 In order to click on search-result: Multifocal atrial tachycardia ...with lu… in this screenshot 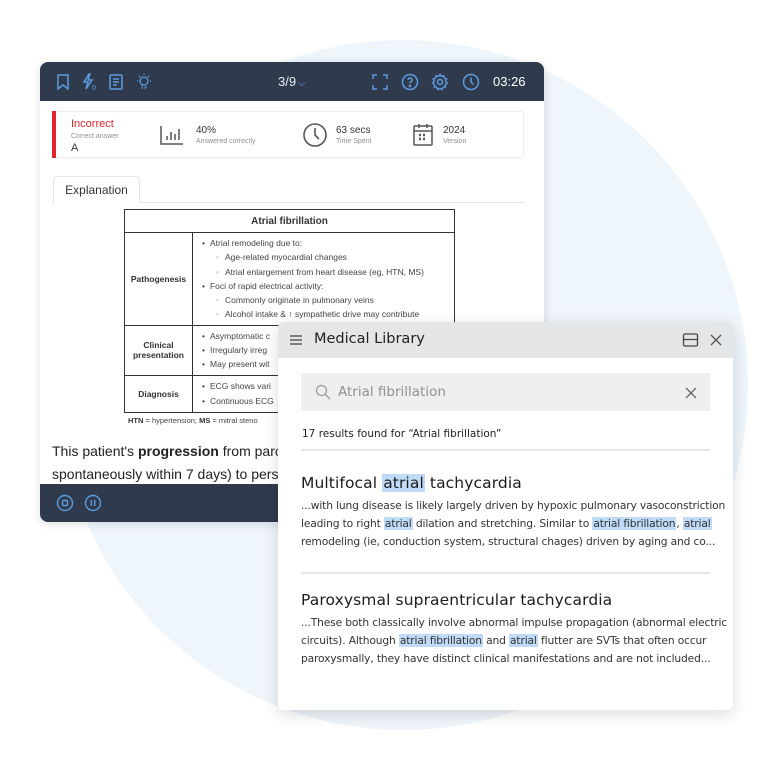, I will do `click(513, 512)`.